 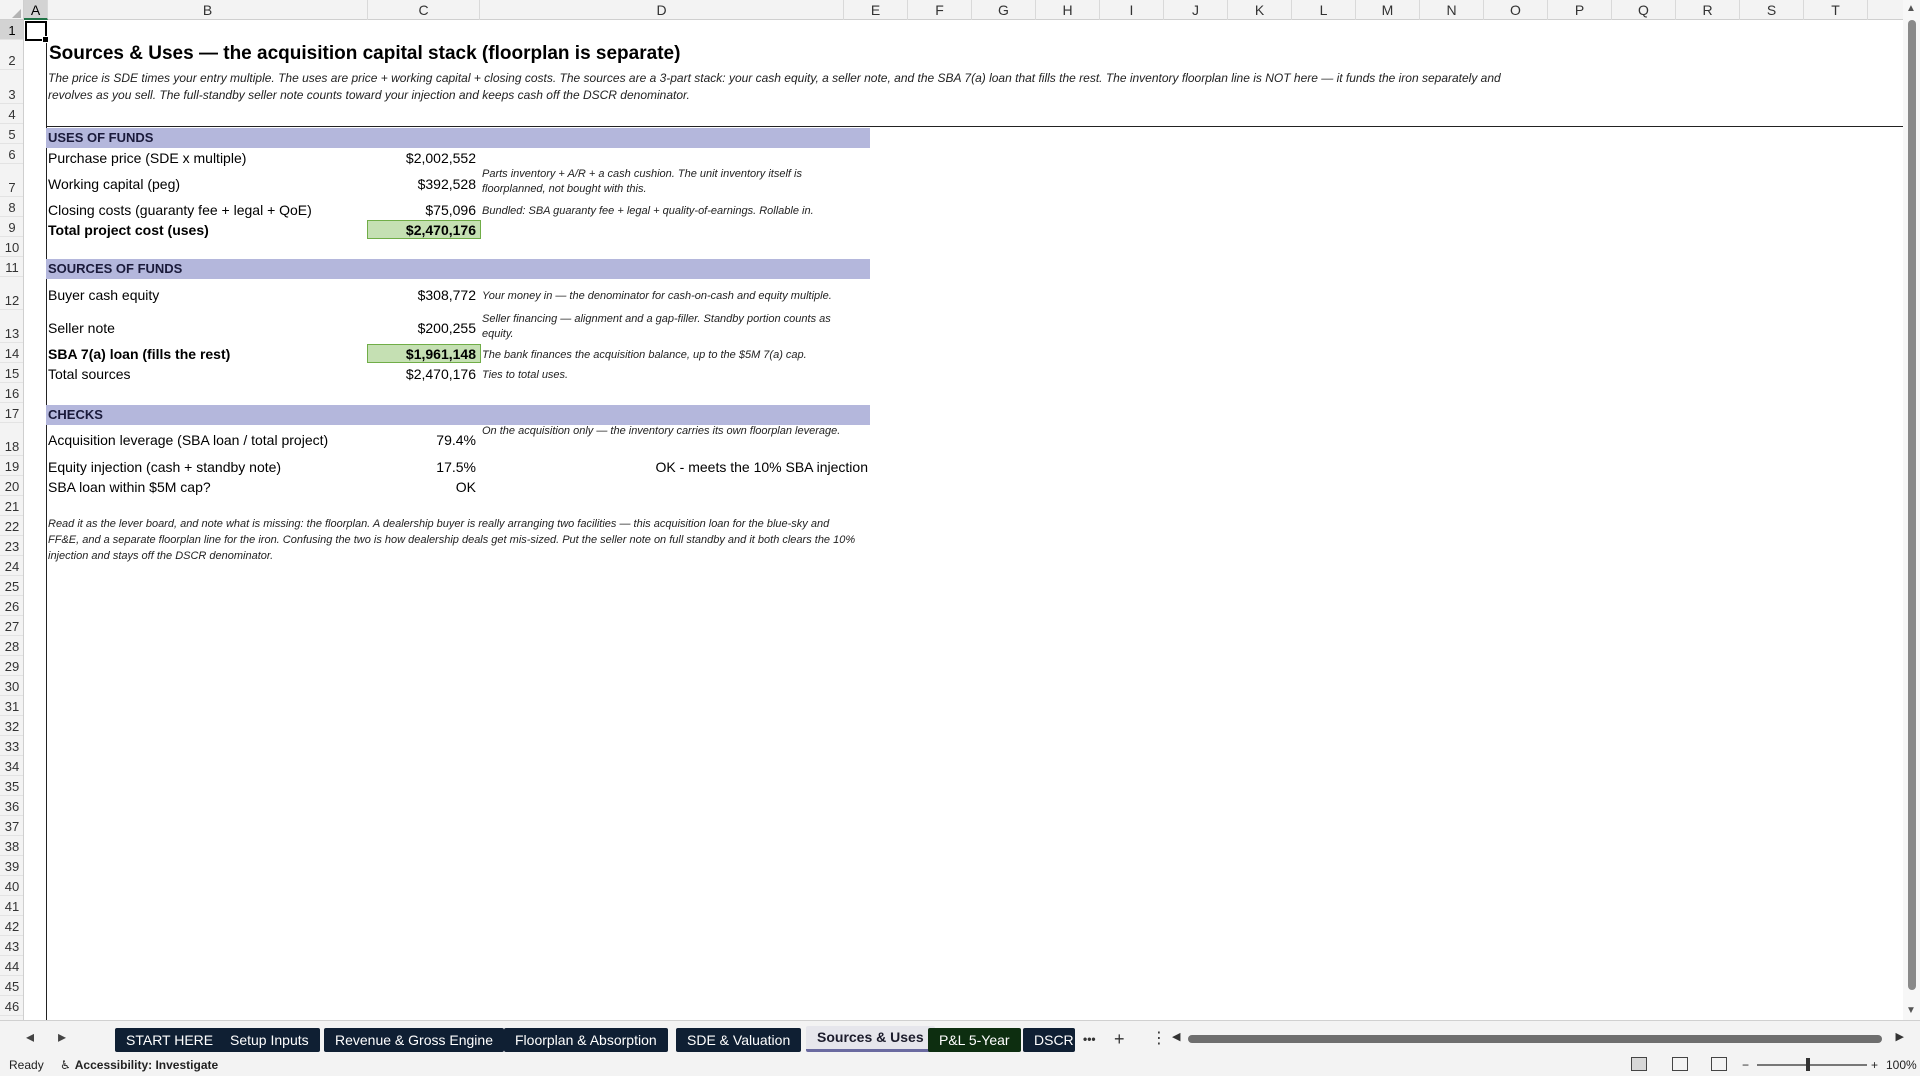 What do you see at coordinates (12, 10) in the screenshot?
I see `select-all-corner` at bounding box center [12, 10].